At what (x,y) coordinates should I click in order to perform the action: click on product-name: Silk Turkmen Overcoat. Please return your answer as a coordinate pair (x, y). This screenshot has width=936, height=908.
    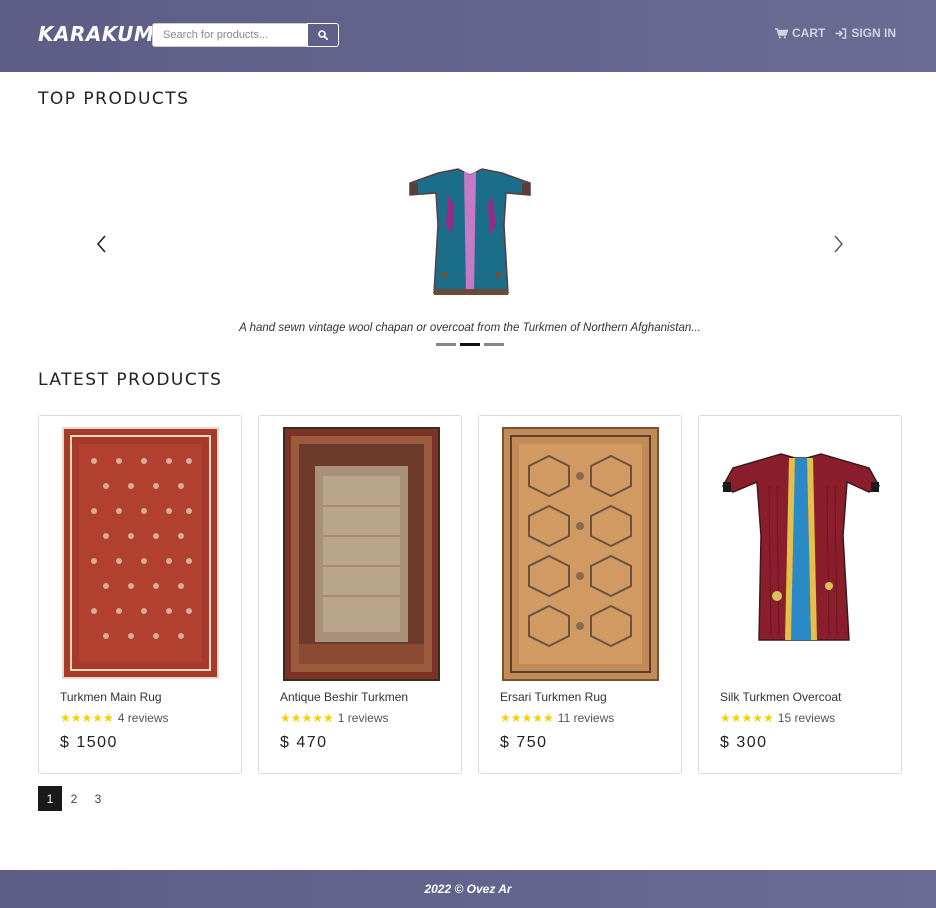
    Looking at the image, I should click on (780, 697).